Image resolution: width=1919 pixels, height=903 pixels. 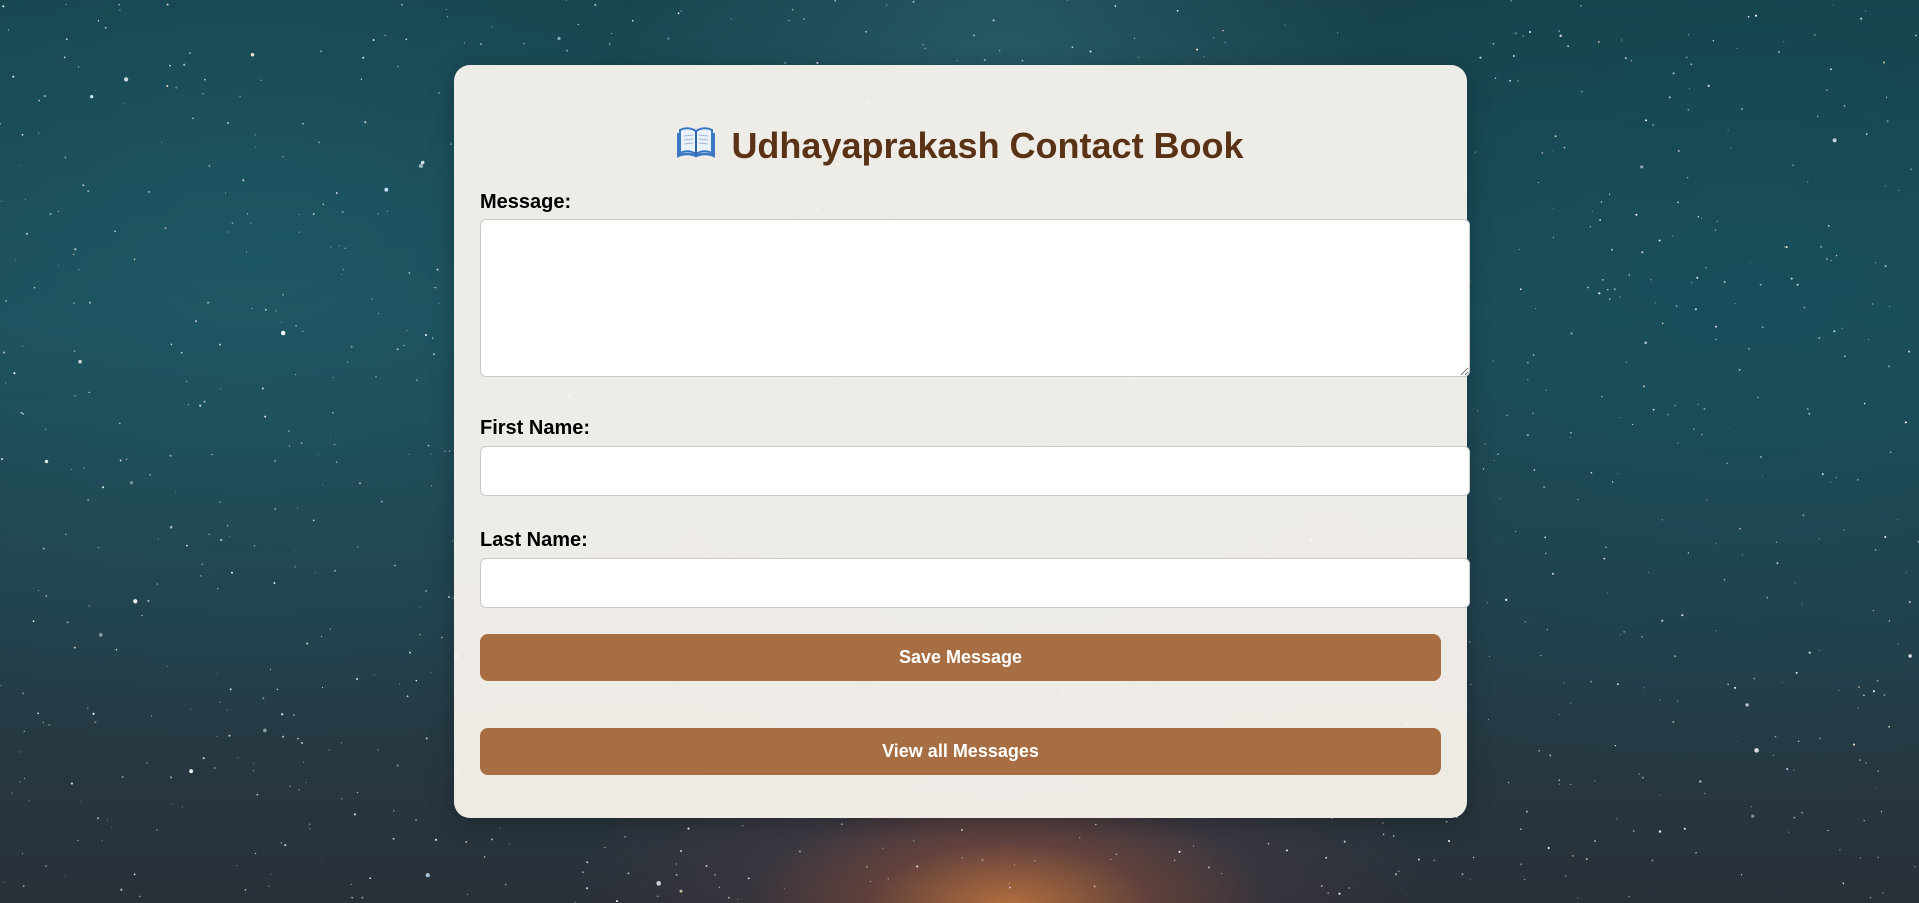 What do you see at coordinates (526, 202) in the screenshot?
I see `message-label: Message:` at bounding box center [526, 202].